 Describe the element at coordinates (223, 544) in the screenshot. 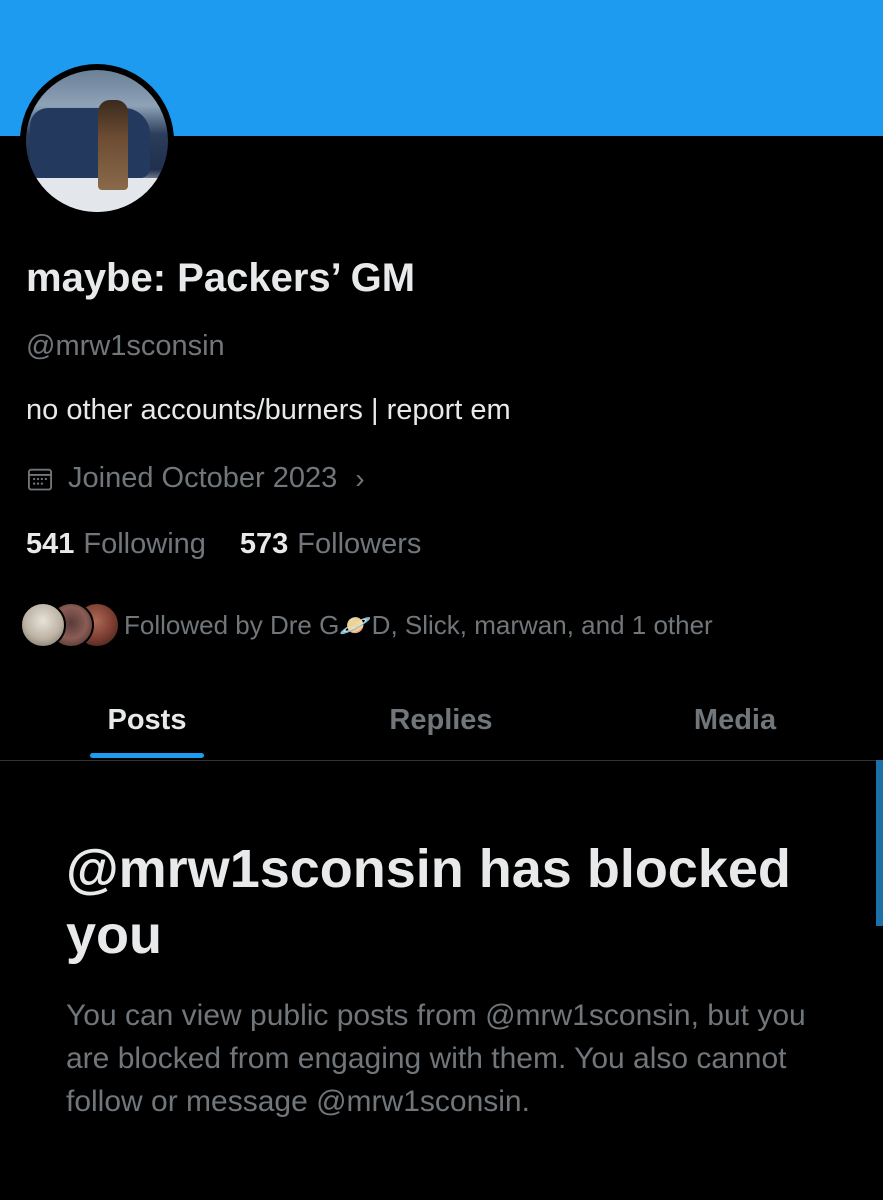

I see `follow-counts: 541 Following 573 Followers` at that location.